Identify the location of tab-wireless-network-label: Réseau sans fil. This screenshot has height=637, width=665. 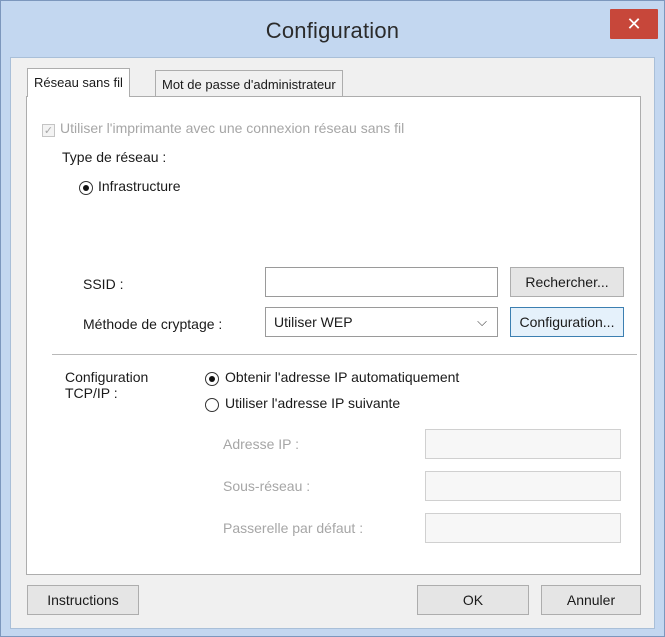
(78, 82).